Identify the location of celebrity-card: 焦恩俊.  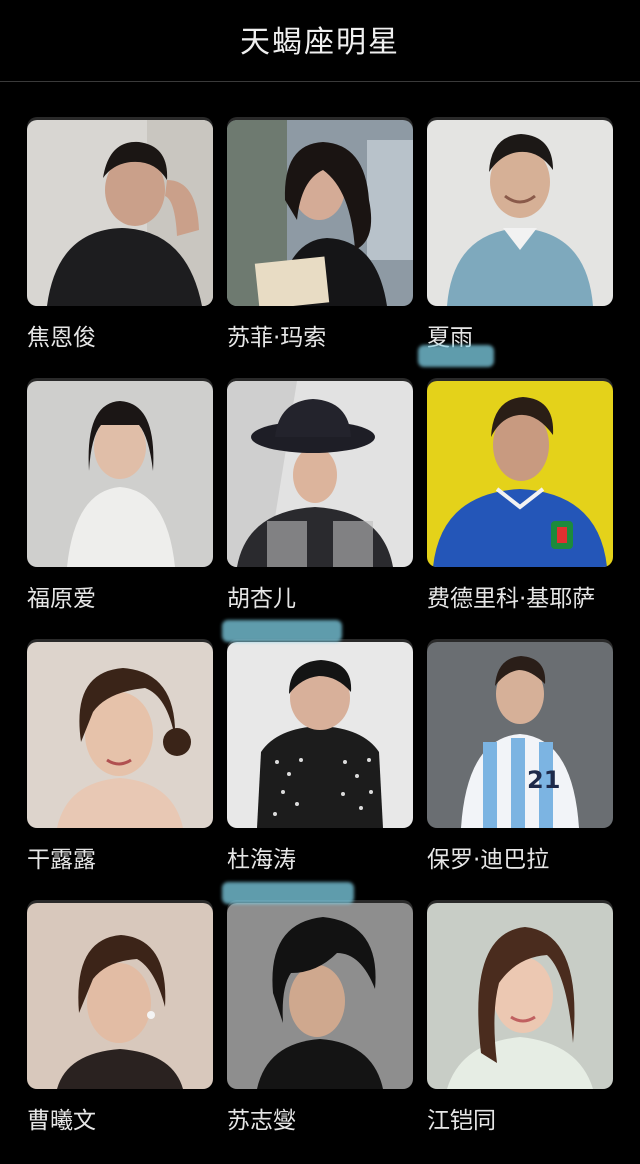
(120, 250).